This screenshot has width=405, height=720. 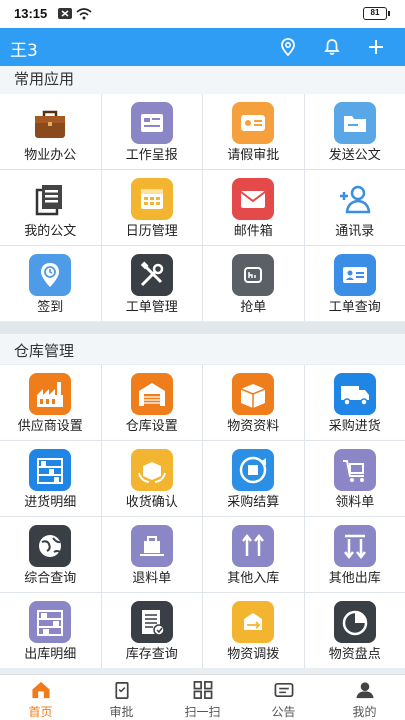 What do you see at coordinates (253, 123) in the screenshot?
I see `leave-ticket-icon` at bounding box center [253, 123].